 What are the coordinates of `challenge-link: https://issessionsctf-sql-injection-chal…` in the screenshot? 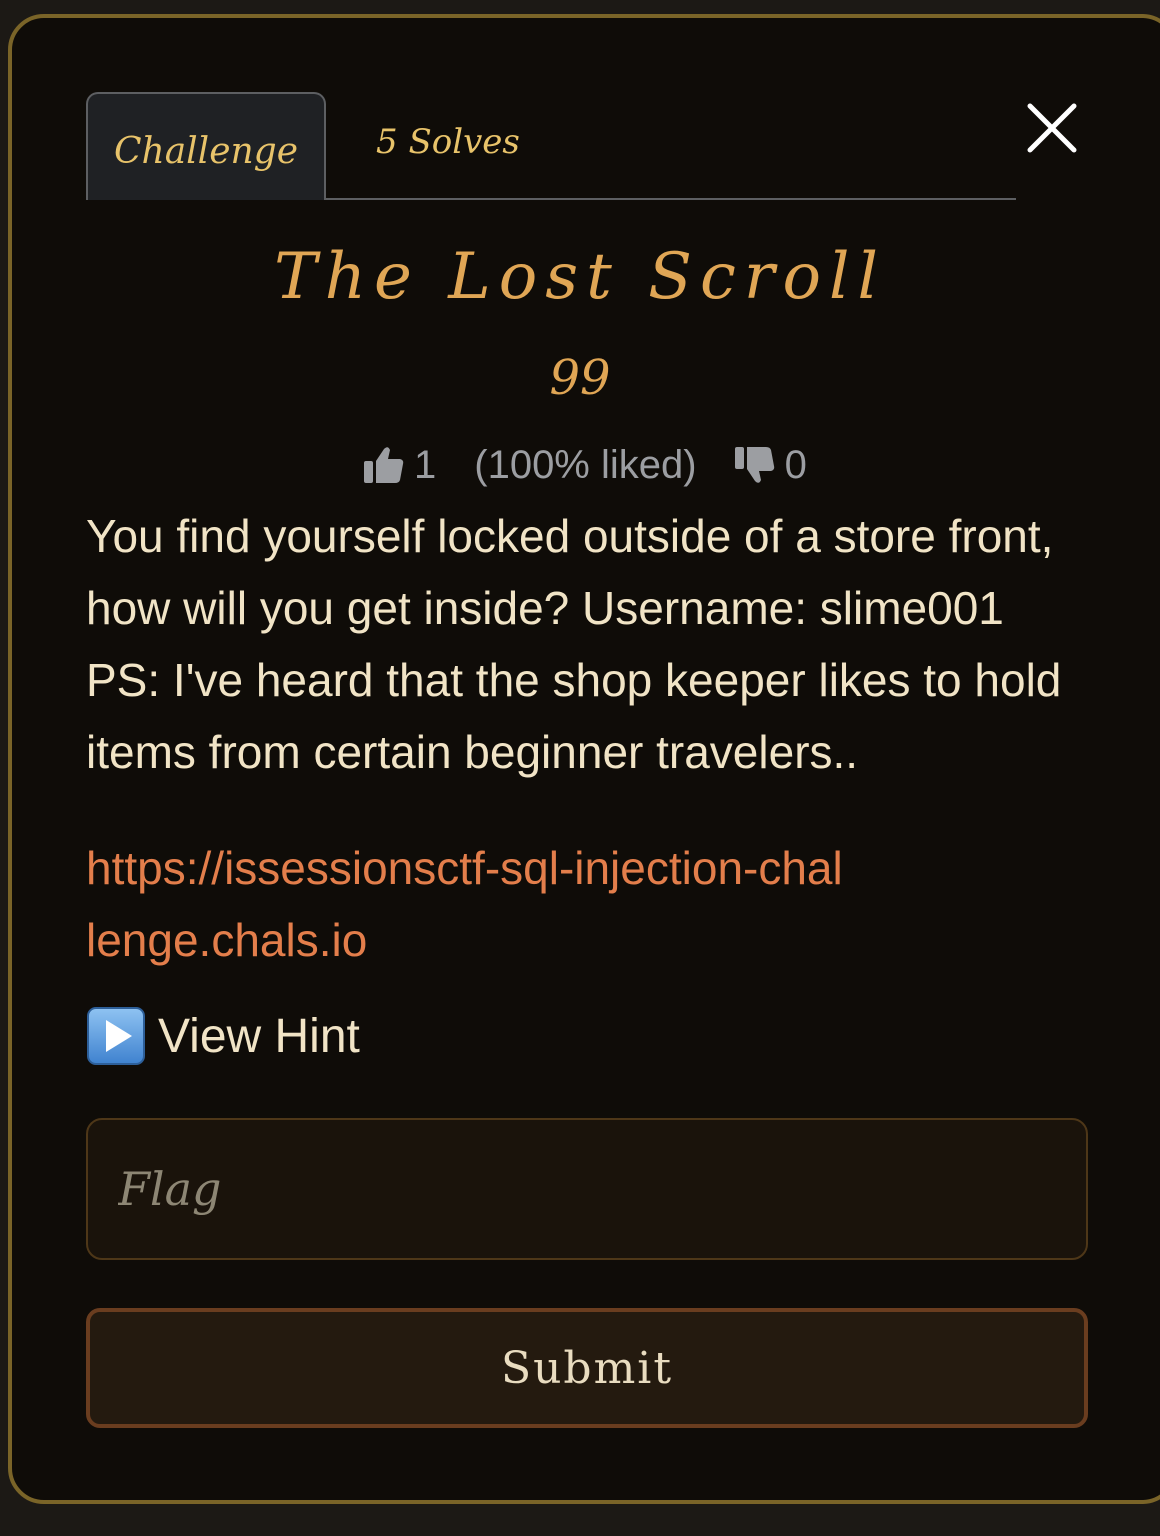 It's located at (466, 904).